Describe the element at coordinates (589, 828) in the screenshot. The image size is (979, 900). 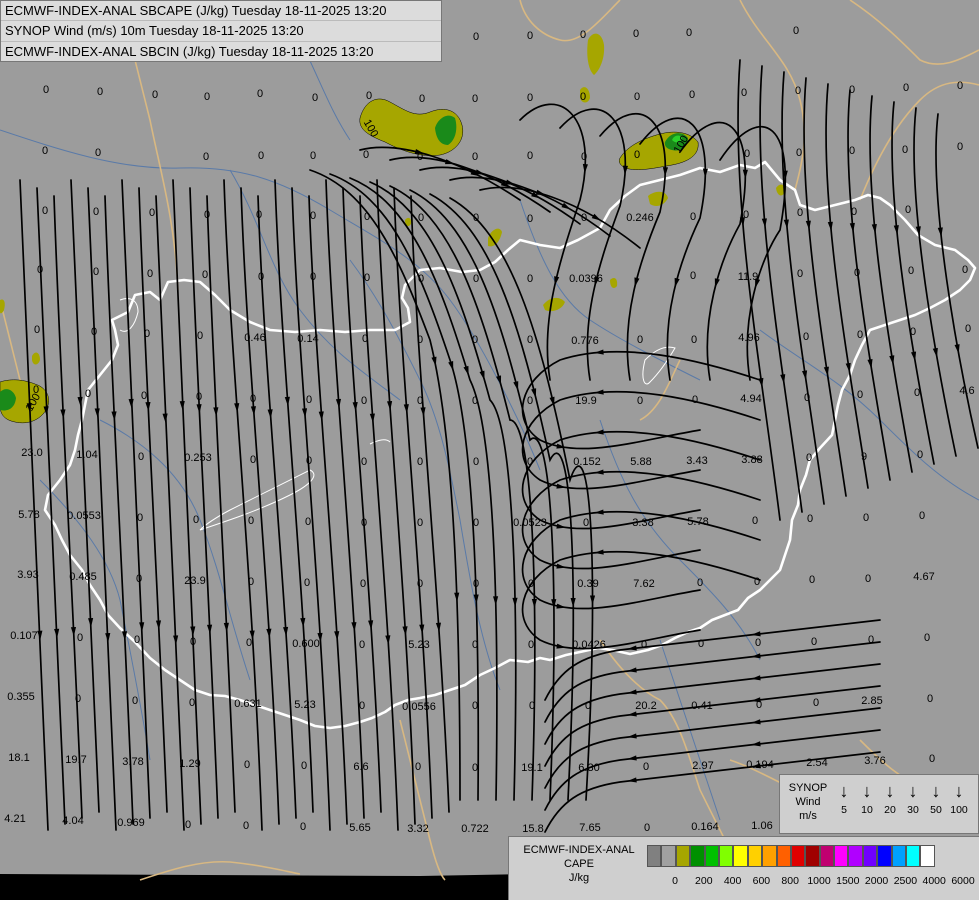
I see `cin-value: 7.65` at that location.